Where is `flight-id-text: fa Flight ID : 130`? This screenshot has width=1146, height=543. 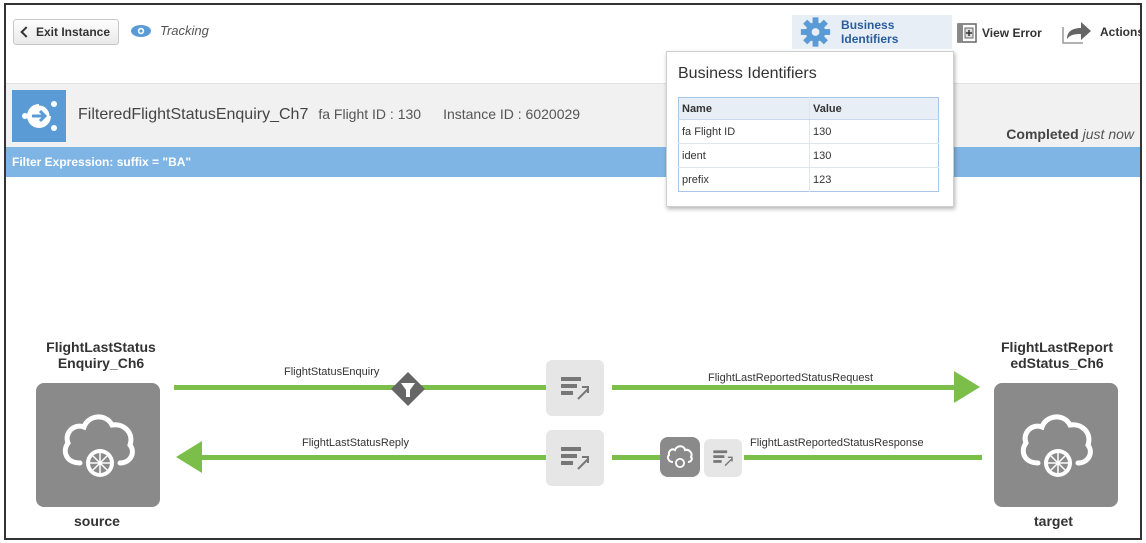
flight-id-text: fa Flight ID : 130 is located at coordinates (370, 114).